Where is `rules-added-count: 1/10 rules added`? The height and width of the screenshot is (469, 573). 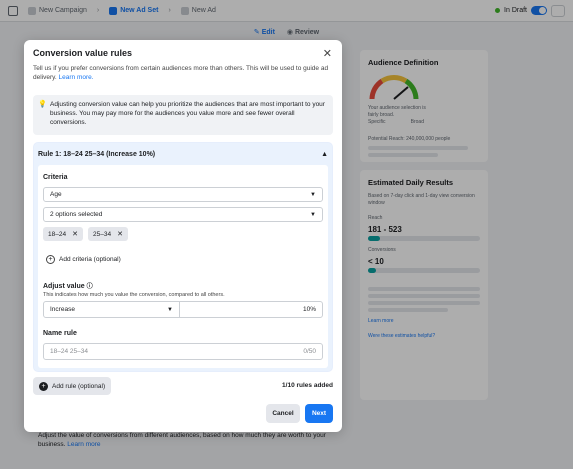
rules-added-count: 1/10 rules added is located at coordinates (307, 385).